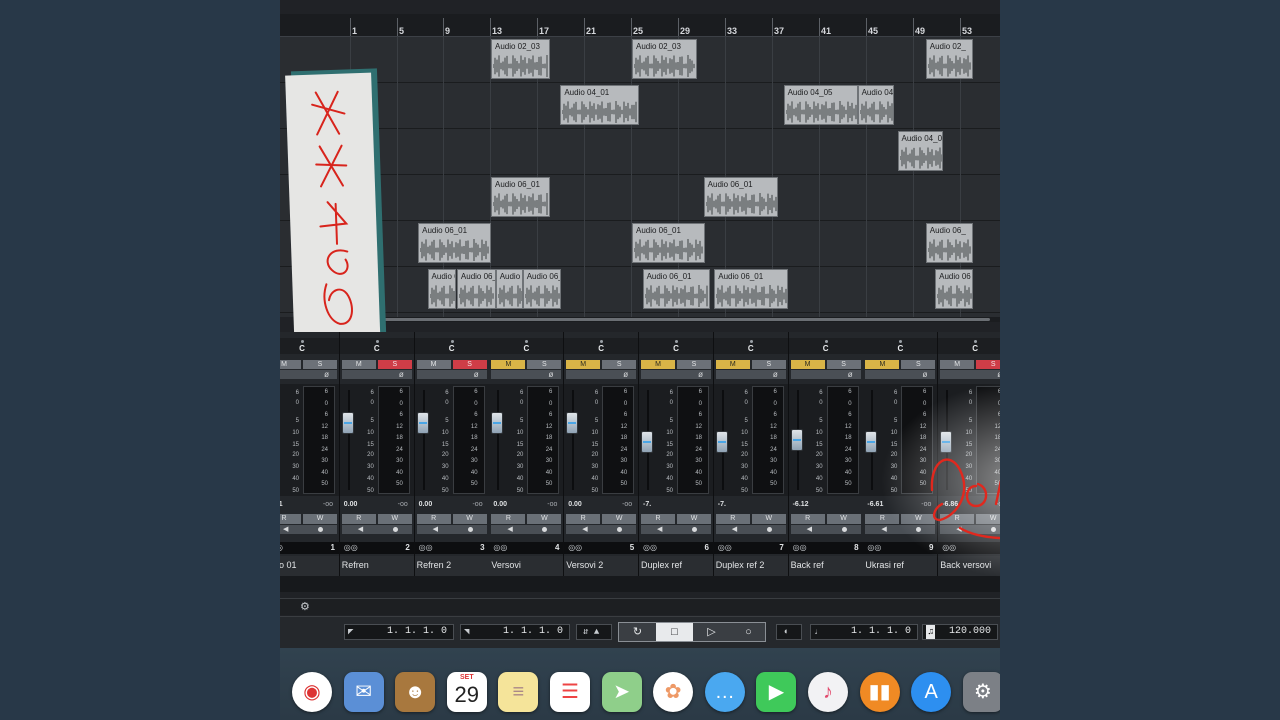 The width and height of the screenshot is (1280, 720). Describe the element at coordinates (281, 504) in the screenshot. I see `volume-value: 15.1` at that location.